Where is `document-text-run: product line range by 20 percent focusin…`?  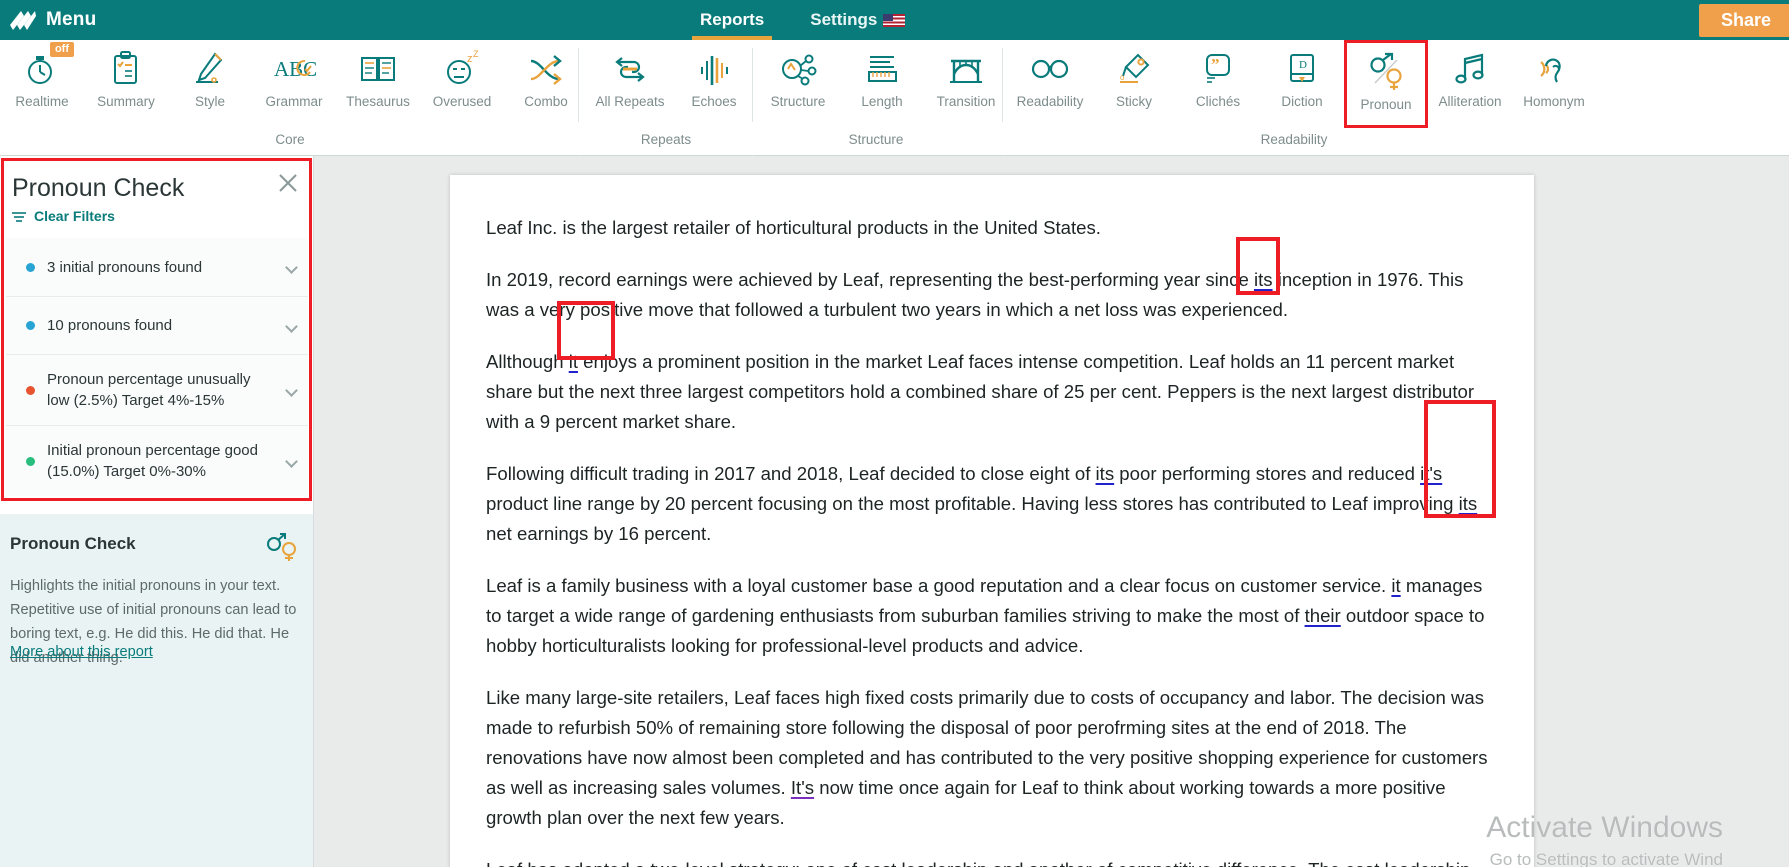
document-text-run: product line range by 20 percent focusin… is located at coordinates (972, 503).